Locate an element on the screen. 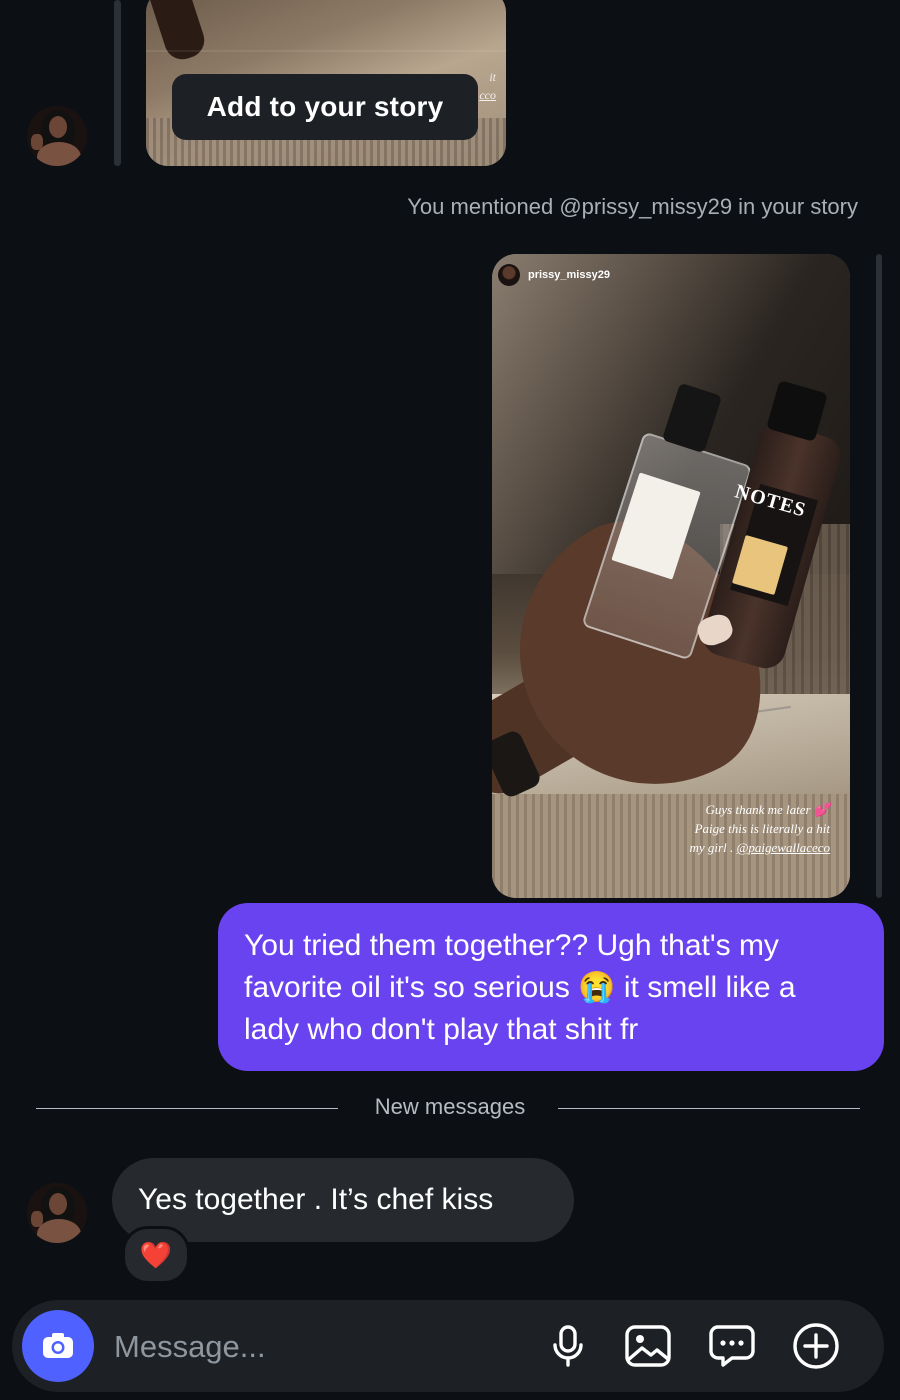  microphone-icon is located at coordinates (568, 1346).